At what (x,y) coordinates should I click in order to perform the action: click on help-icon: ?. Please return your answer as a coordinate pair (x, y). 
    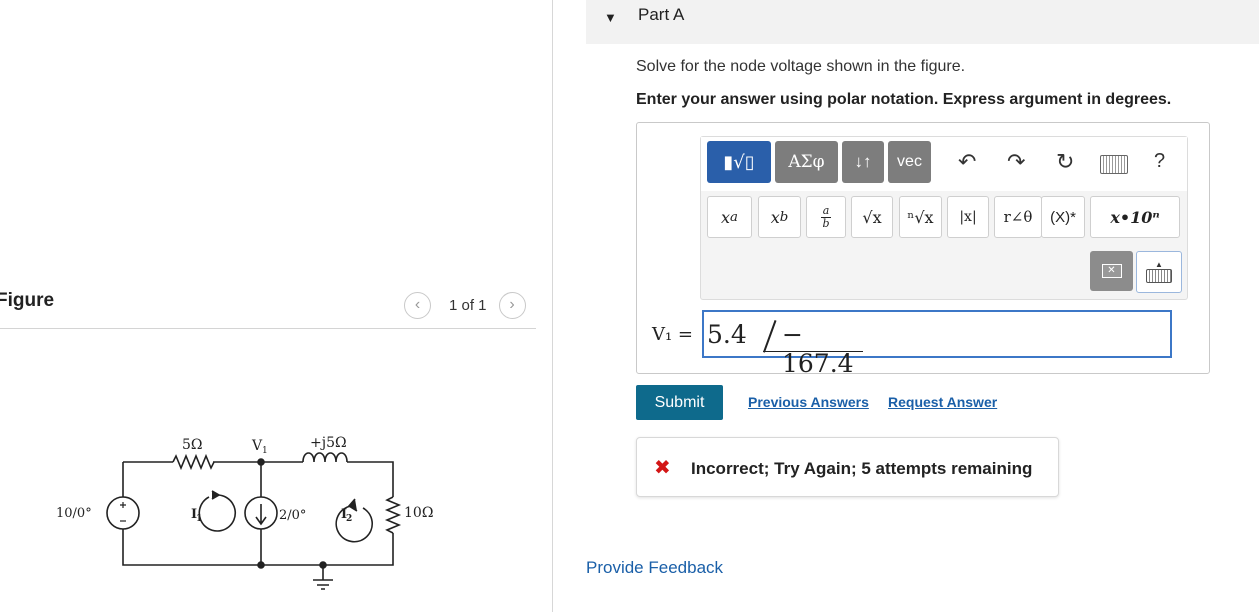
    Looking at the image, I should click on (1159, 161).